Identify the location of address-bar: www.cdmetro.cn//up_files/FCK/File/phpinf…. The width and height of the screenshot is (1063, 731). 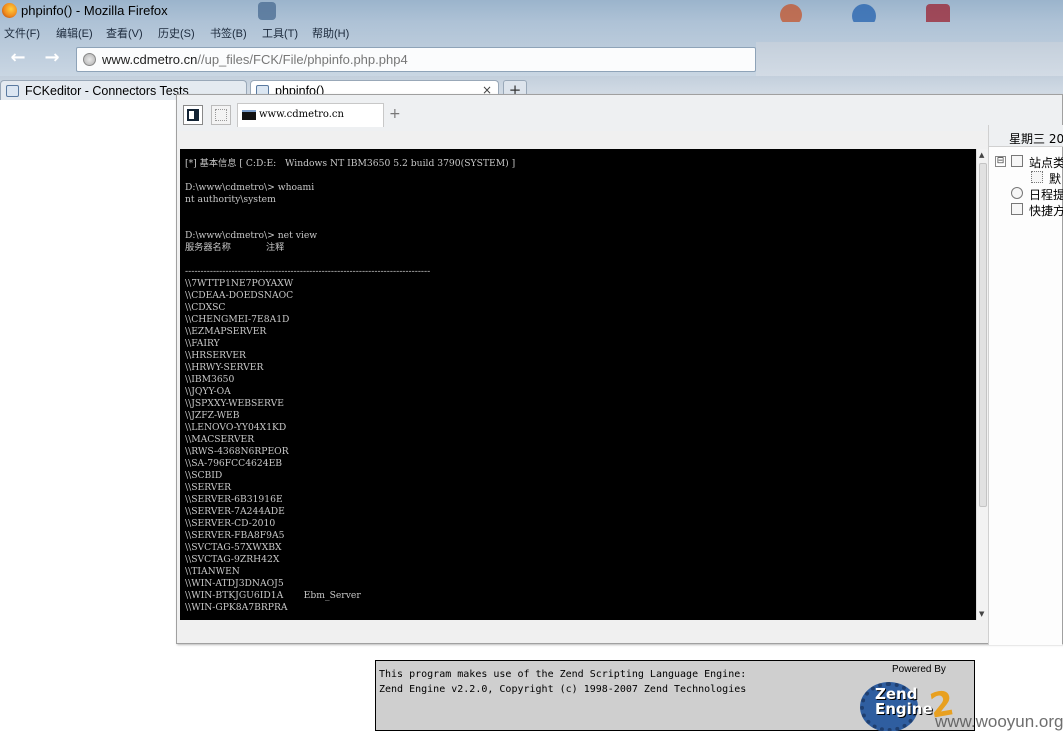
(416, 59).